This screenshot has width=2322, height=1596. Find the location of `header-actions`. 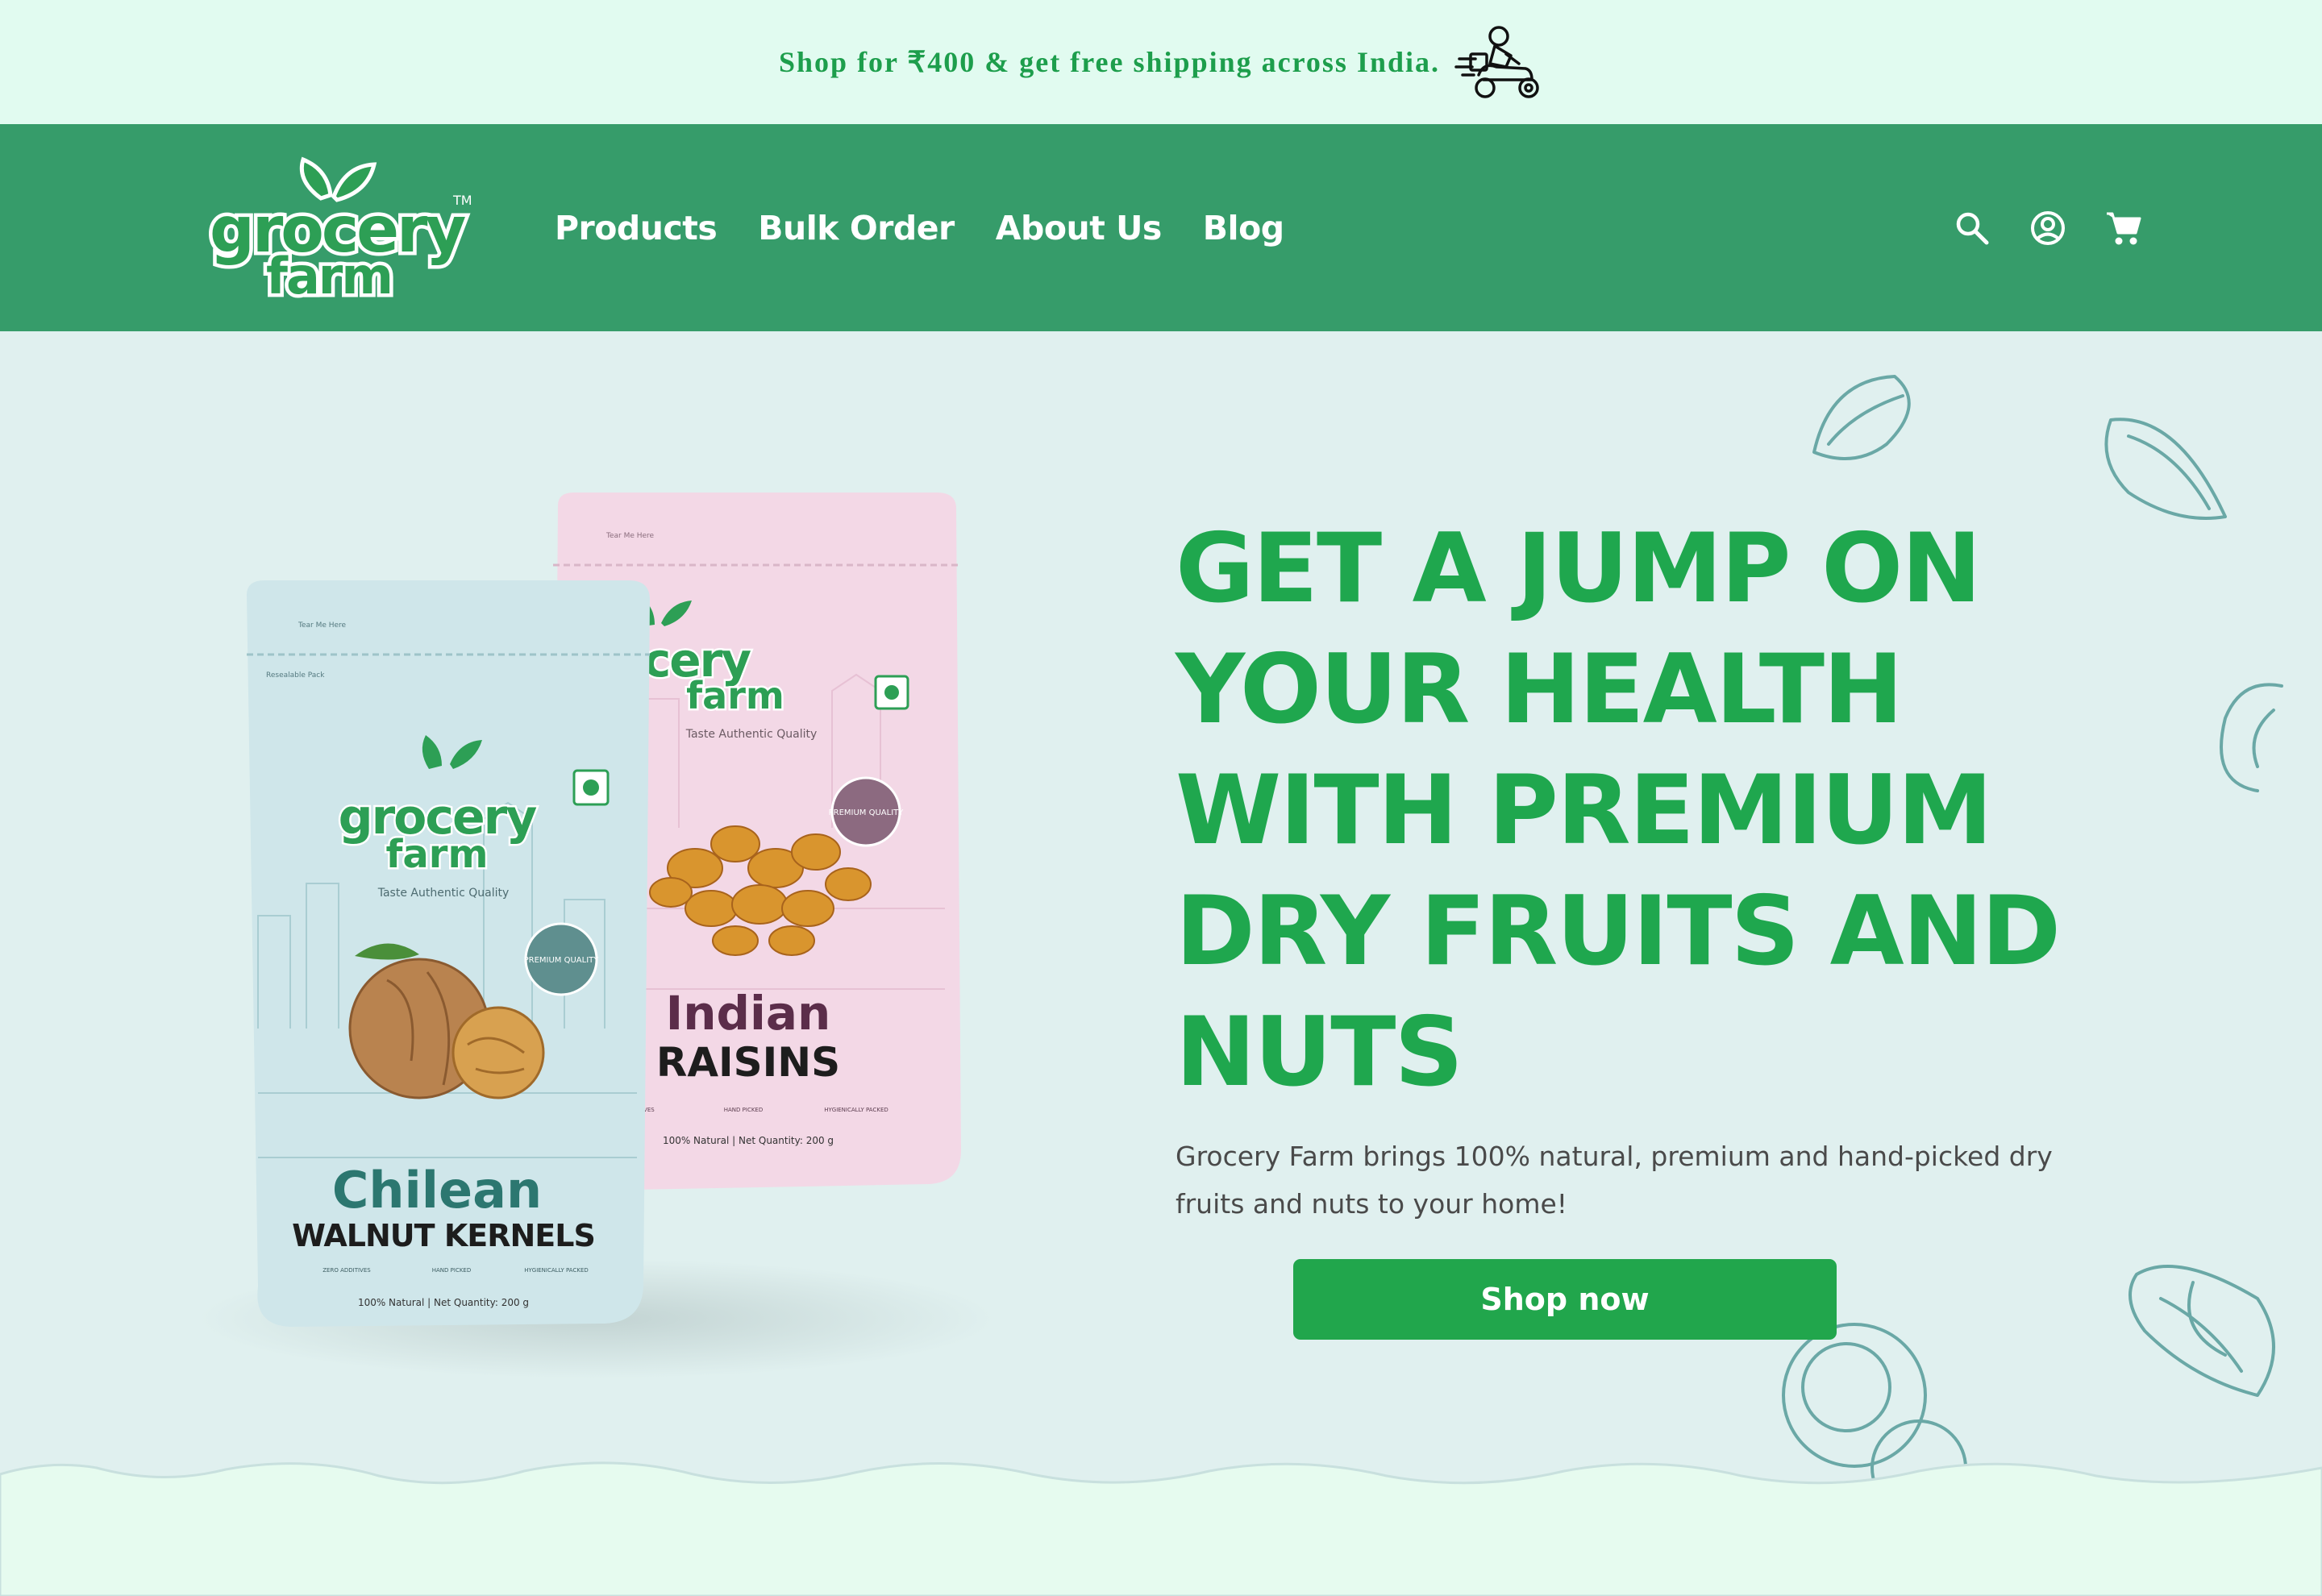

header-actions is located at coordinates (2030, 227).